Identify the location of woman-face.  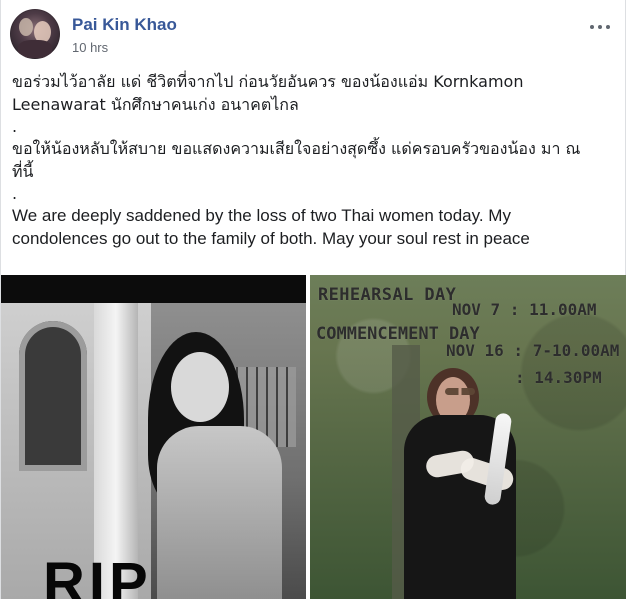
(200, 387).